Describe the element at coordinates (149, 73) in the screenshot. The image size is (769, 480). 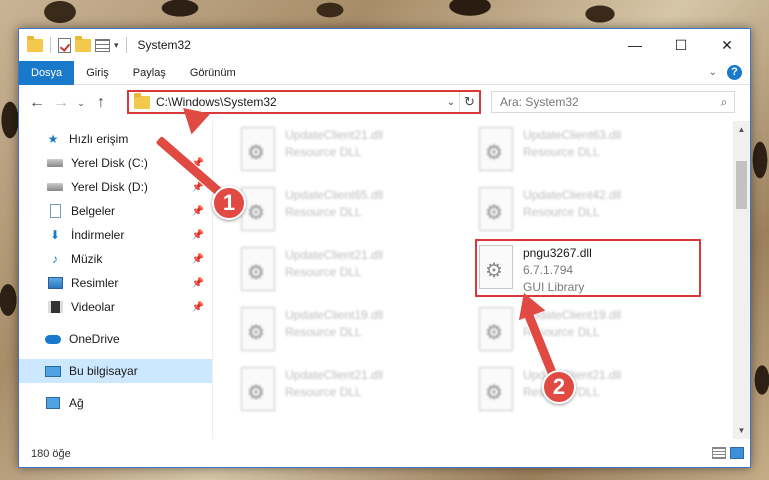
I see `tab-paylas: Paylaş` at that location.